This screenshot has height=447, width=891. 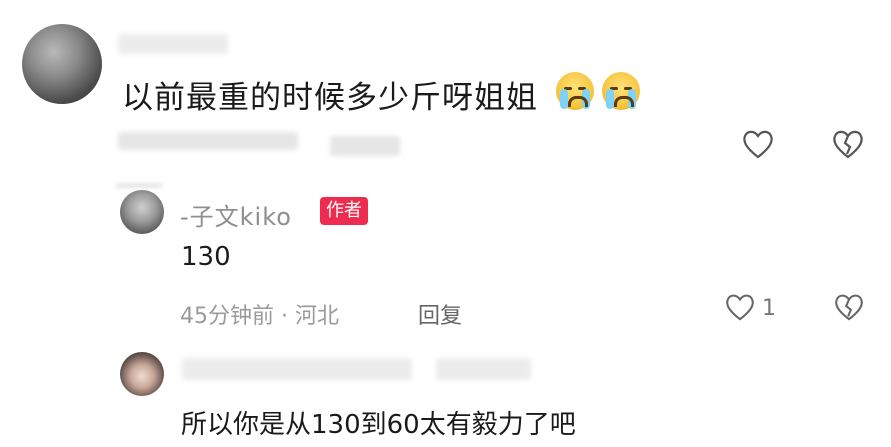 I want to click on reply-divider-line, so click(x=139, y=185).